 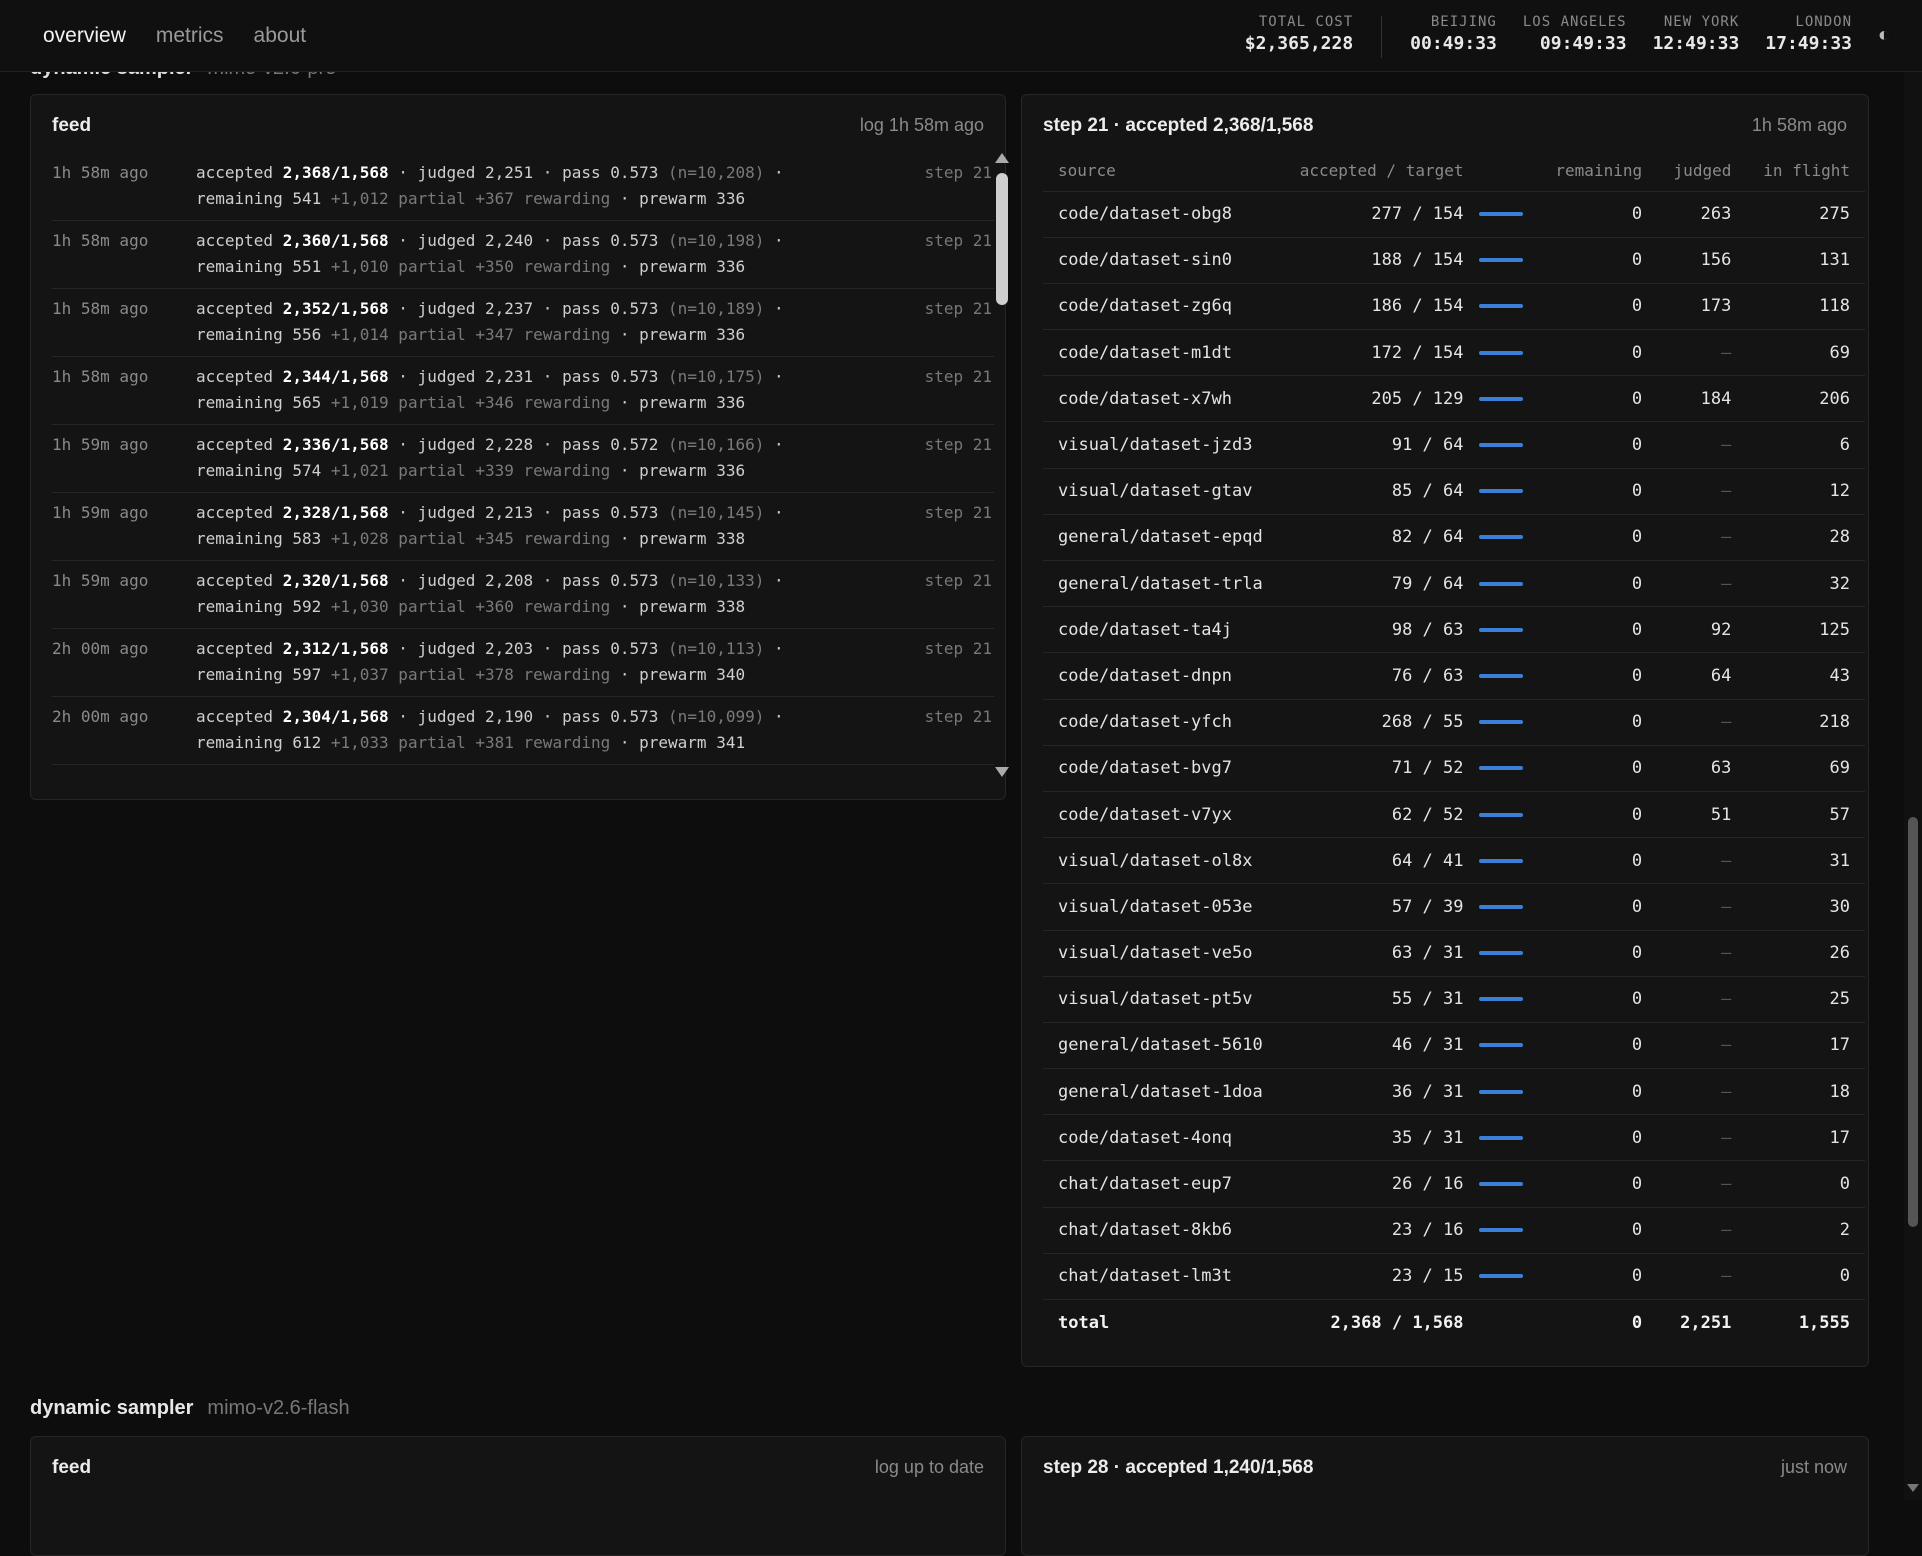 What do you see at coordinates (1380, 722) in the screenshot?
I see `row-accepted-target: 268 / 55` at bounding box center [1380, 722].